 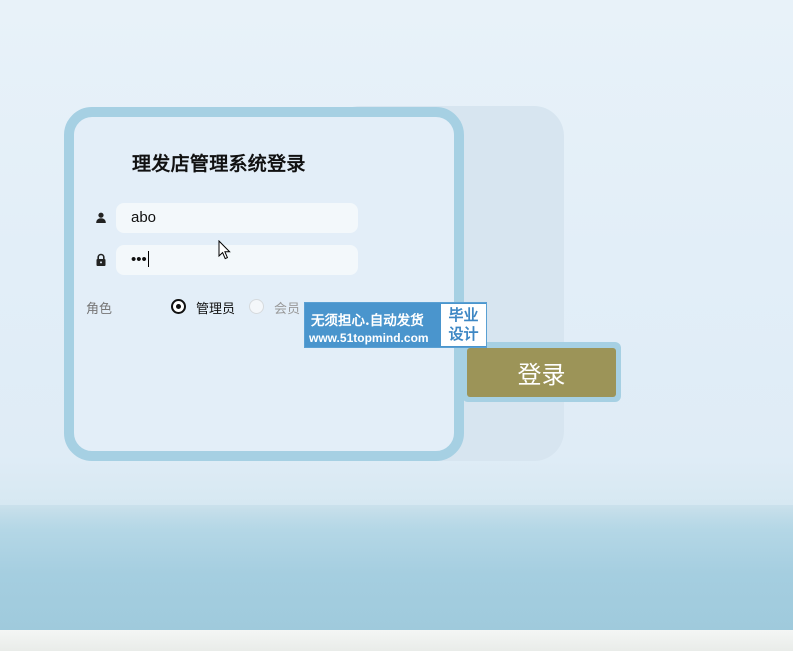 What do you see at coordinates (148, 259) in the screenshot?
I see `text-caret` at bounding box center [148, 259].